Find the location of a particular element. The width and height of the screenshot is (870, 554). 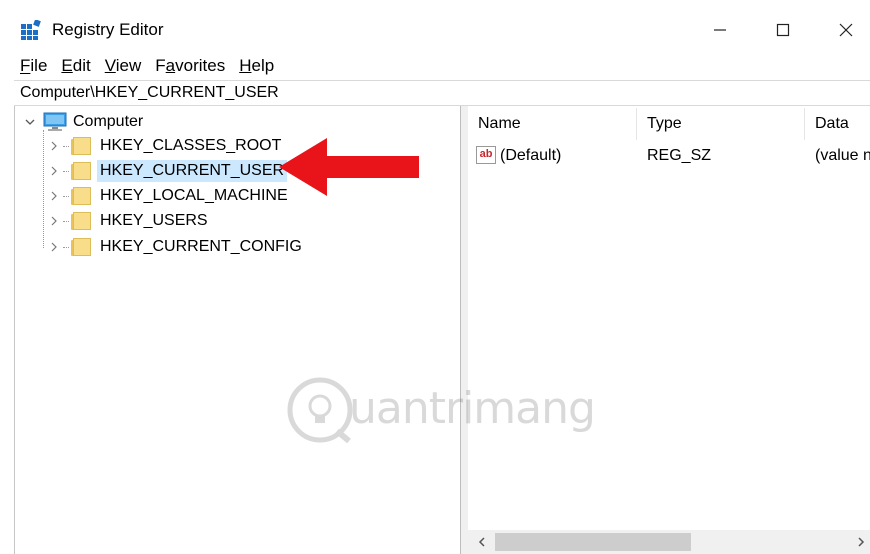

menu-view: View is located at coordinates (124, 68).